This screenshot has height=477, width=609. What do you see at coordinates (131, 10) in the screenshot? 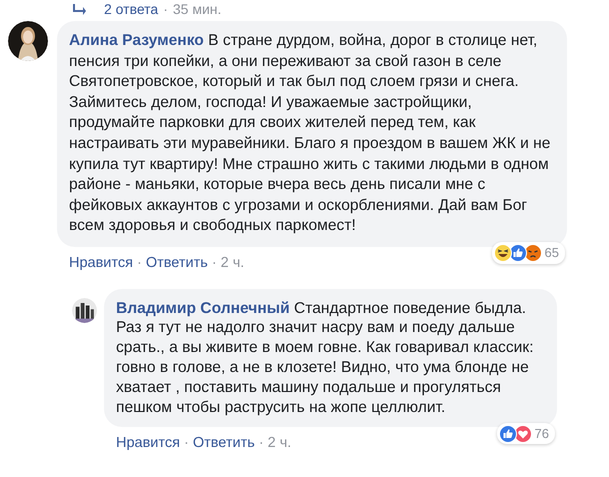
I see `replies-link: 2 ответа` at bounding box center [131, 10].